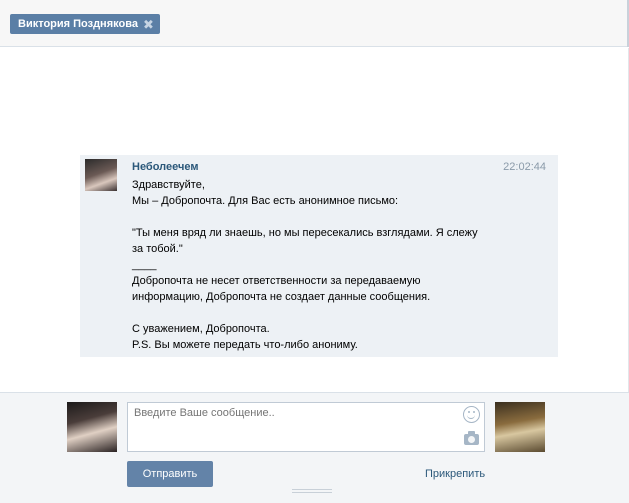 The height and width of the screenshot is (503, 629). Describe the element at coordinates (471, 414) in the screenshot. I see `smile-icon` at that location.